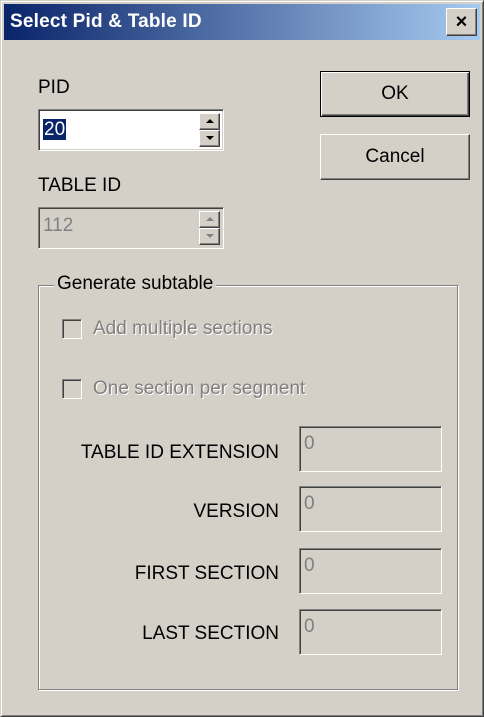 The image size is (484, 717). I want to click on version-value: 0, so click(309, 503).